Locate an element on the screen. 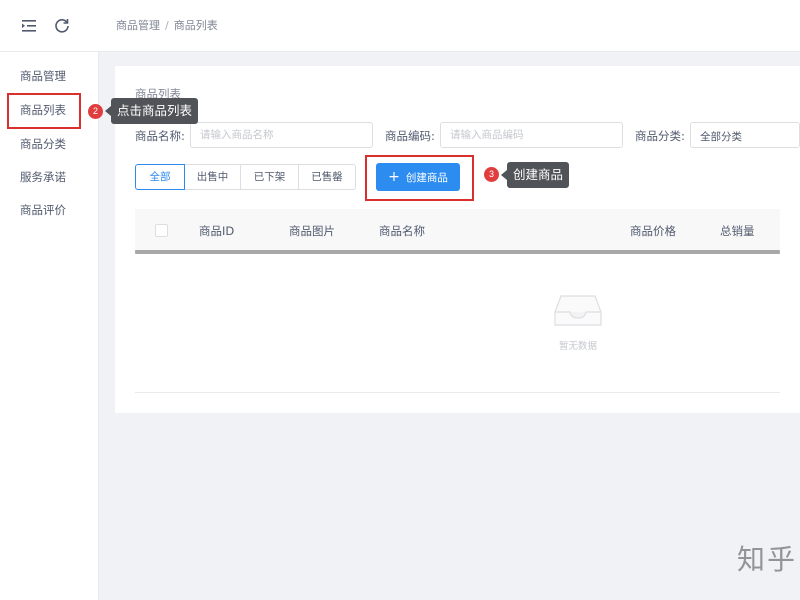 The height and width of the screenshot is (600, 800). tab-off-shelf: 已下架 is located at coordinates (269, 177).